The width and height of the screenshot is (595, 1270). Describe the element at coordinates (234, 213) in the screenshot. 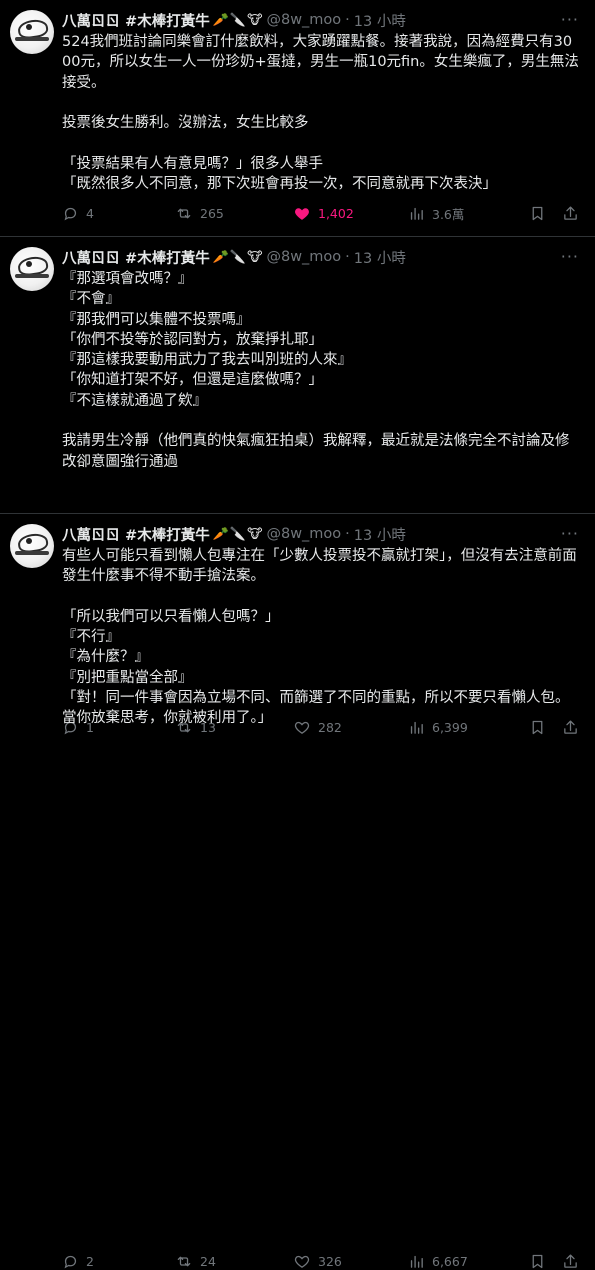

I see `repost-button: 265` at that location.